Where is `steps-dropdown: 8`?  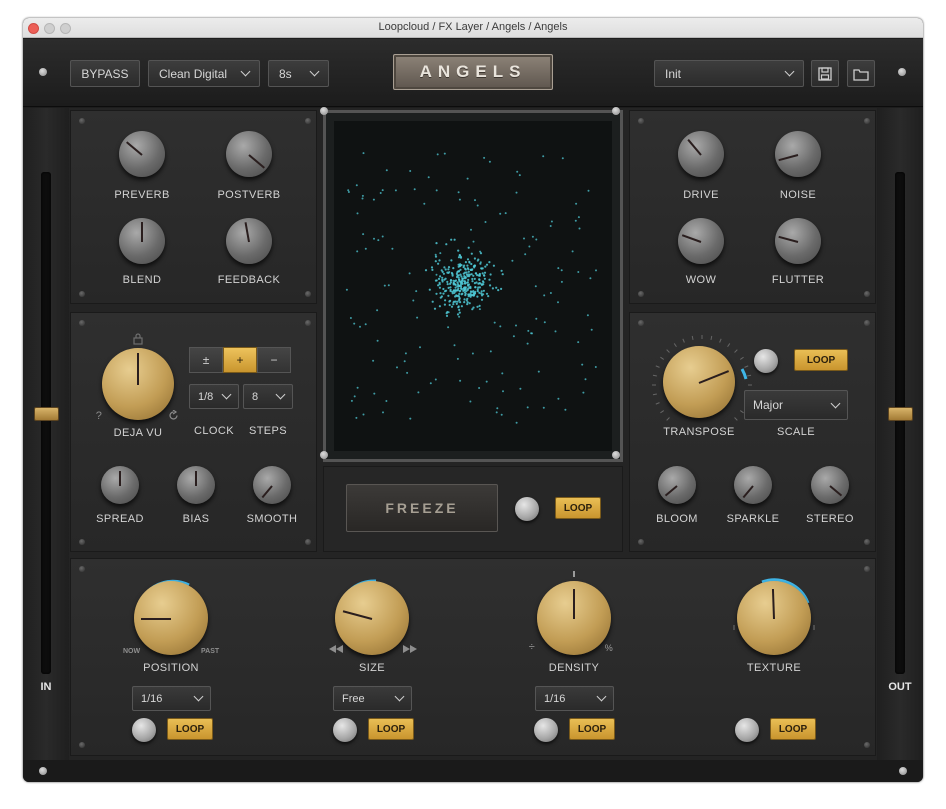 steps-dropdown: 8 is located at coordinates (268, 396).